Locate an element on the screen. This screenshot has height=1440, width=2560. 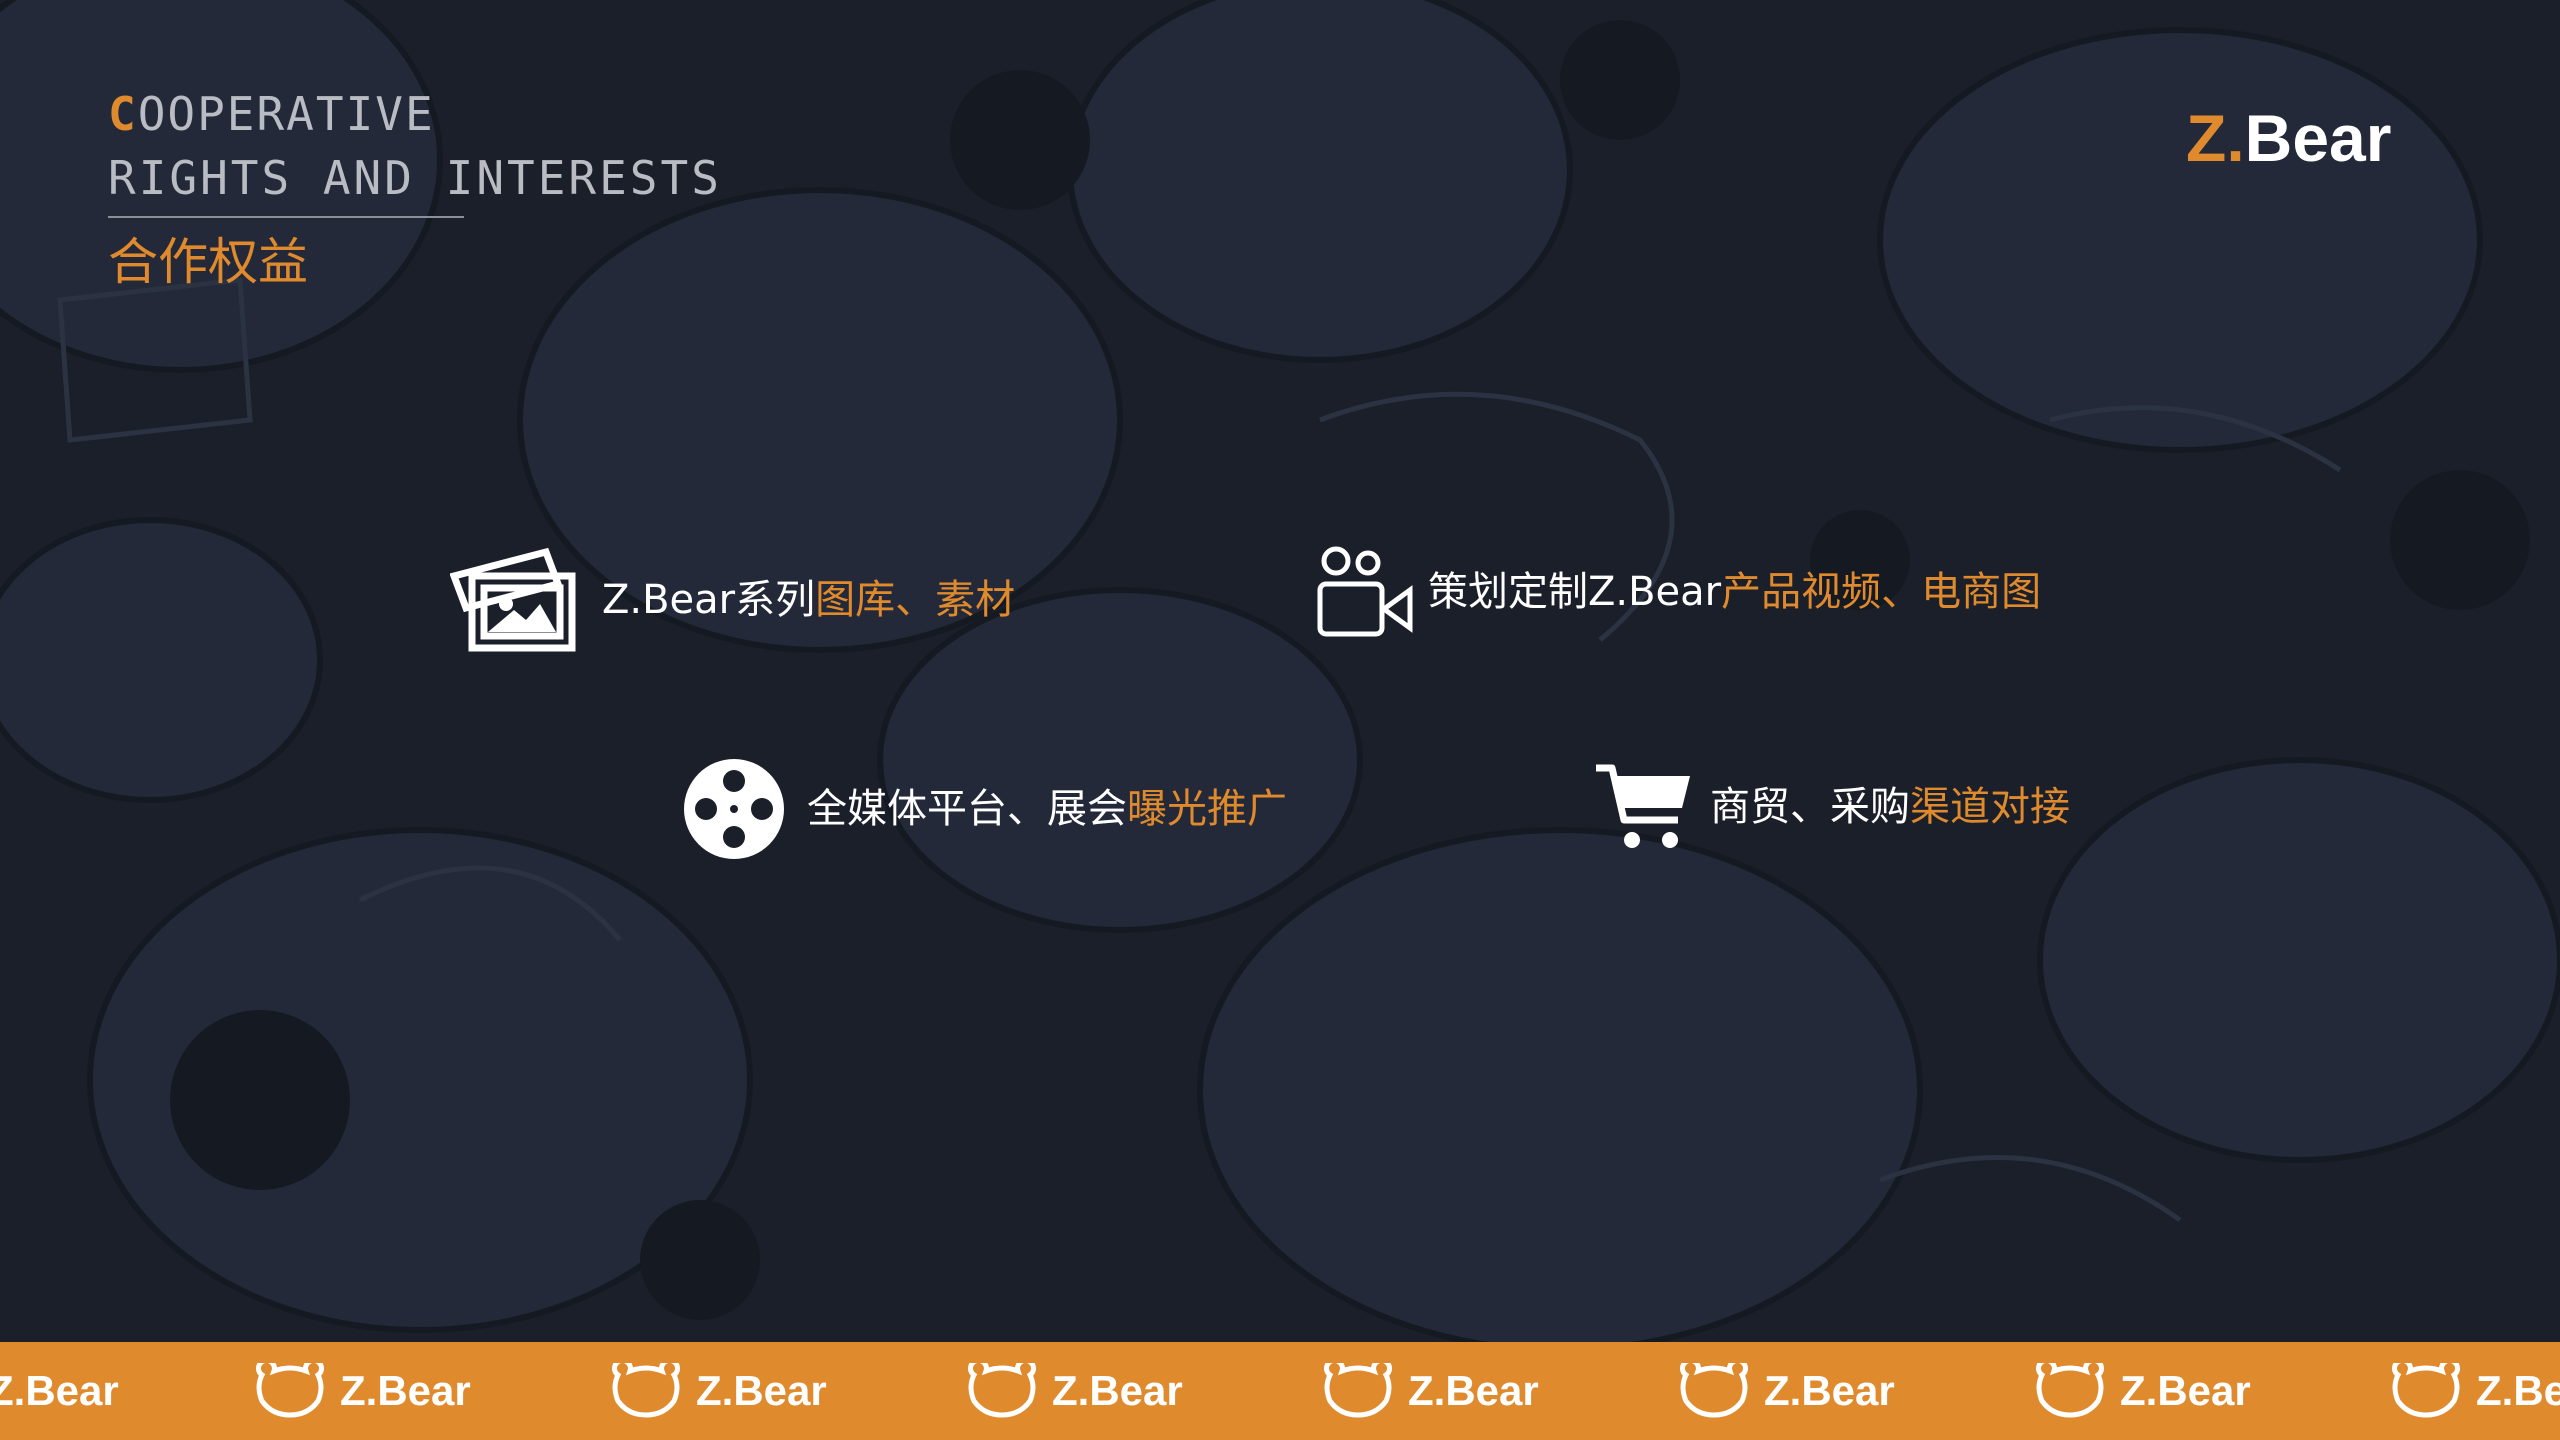
footer-logo-edge-label: Z.Be is located at coordinates (2518, 1390).